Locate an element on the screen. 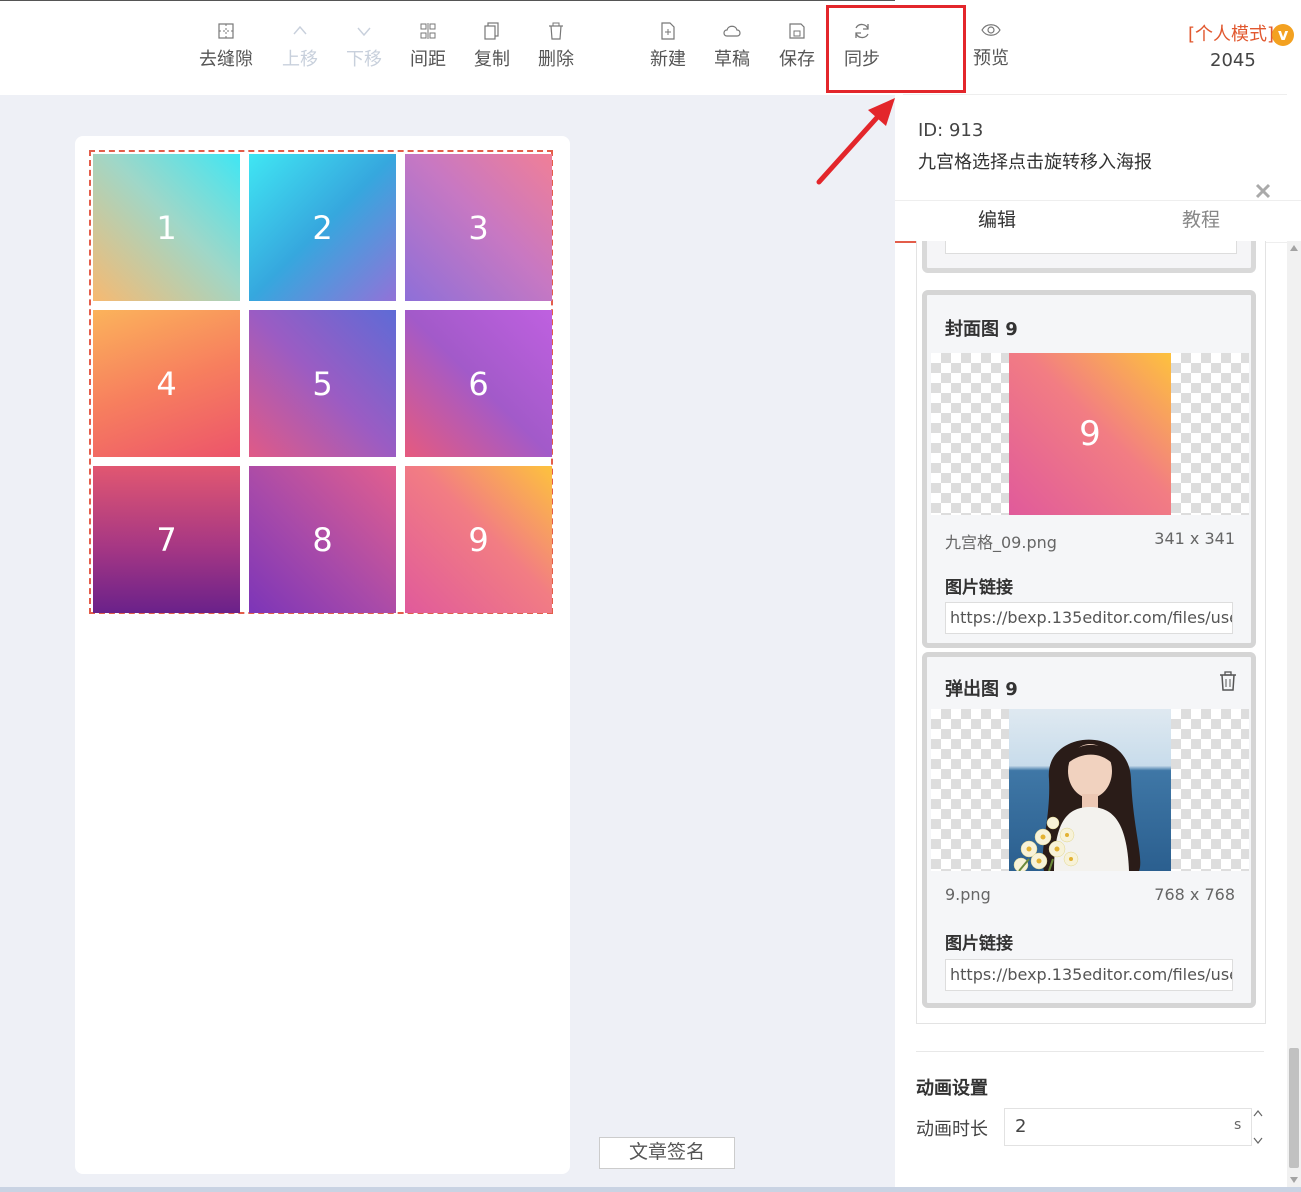  move-down-label: 下移 is located at coordinates (364, 59).